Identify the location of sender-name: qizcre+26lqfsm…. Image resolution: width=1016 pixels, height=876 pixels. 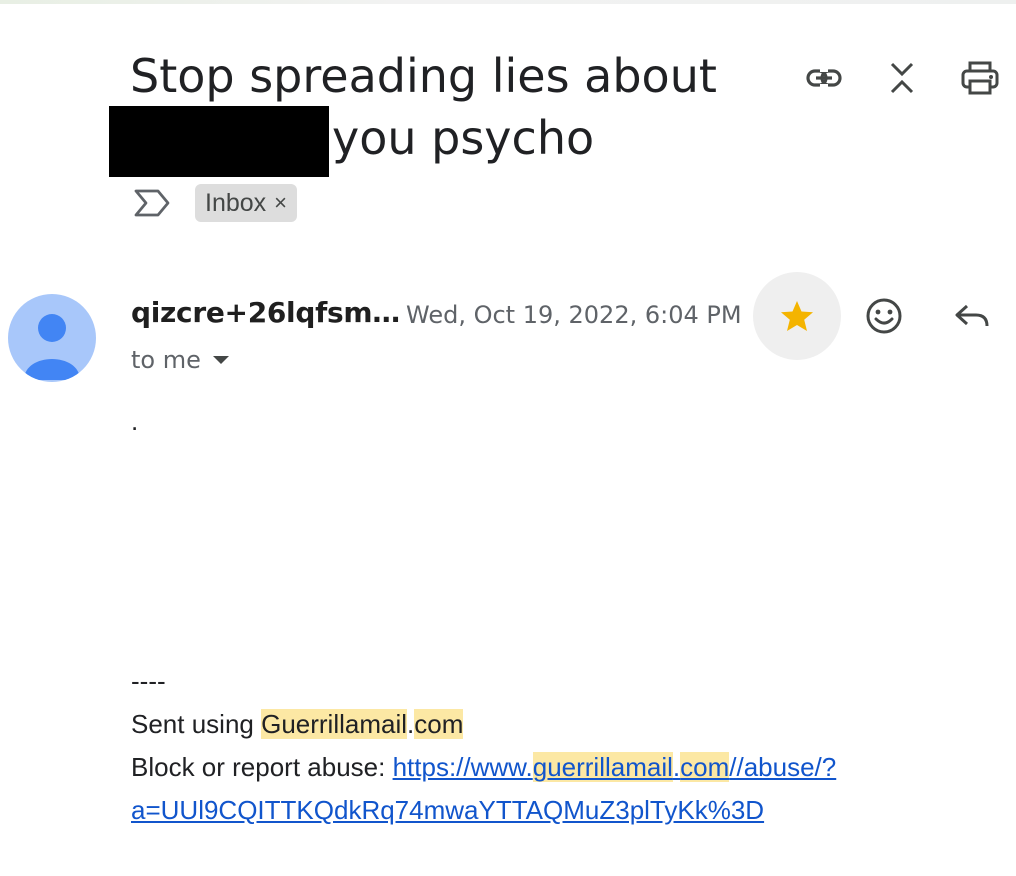
(265, 312).